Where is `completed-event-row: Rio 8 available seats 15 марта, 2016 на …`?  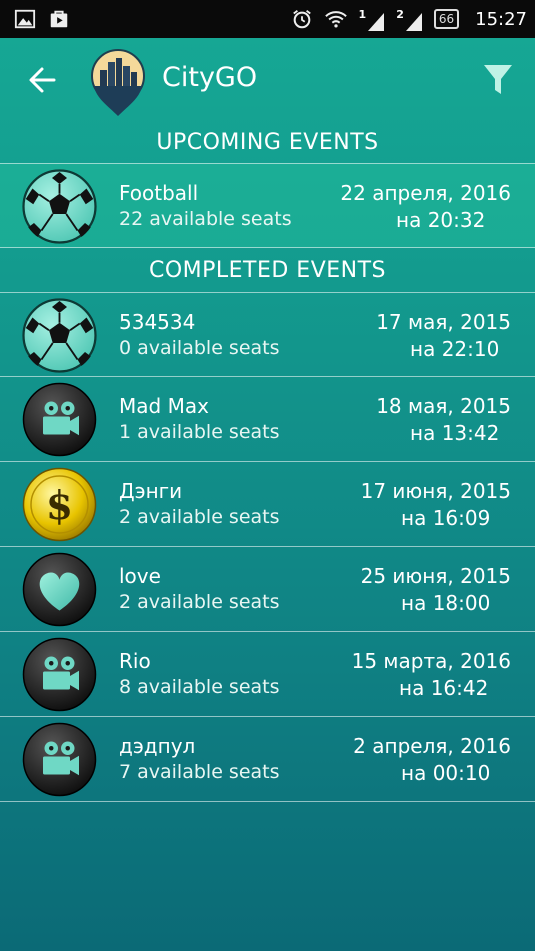 completed-event-row: Rio 8 available seats 15 марта, 2016 на … is located at coordinates (267, 674).